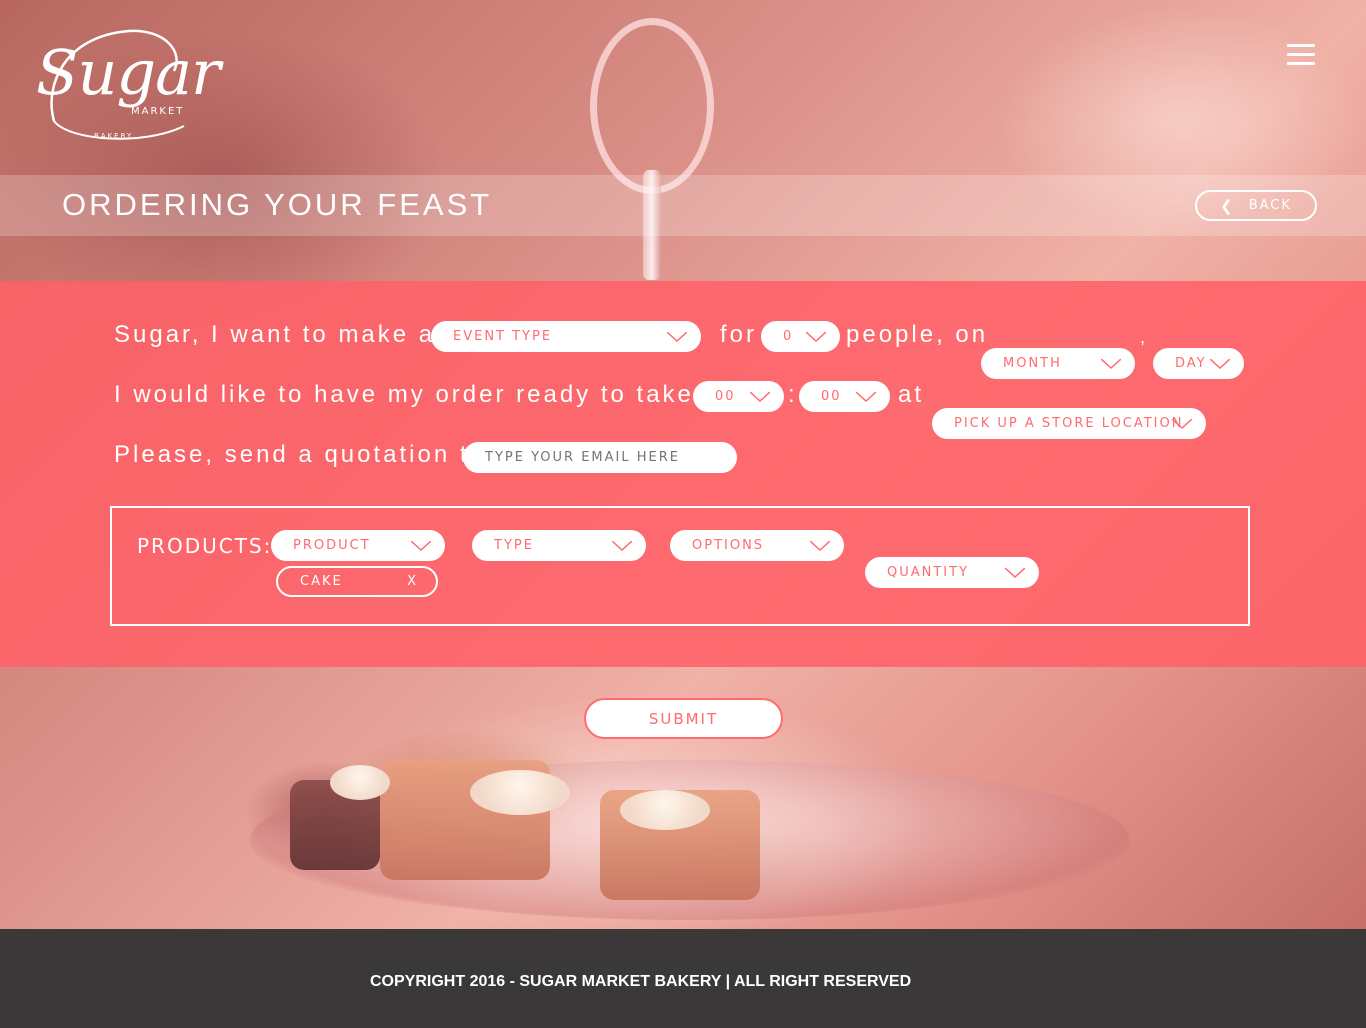  I want to click on logo-subtitle-market: MARKET, so click(158, 111).